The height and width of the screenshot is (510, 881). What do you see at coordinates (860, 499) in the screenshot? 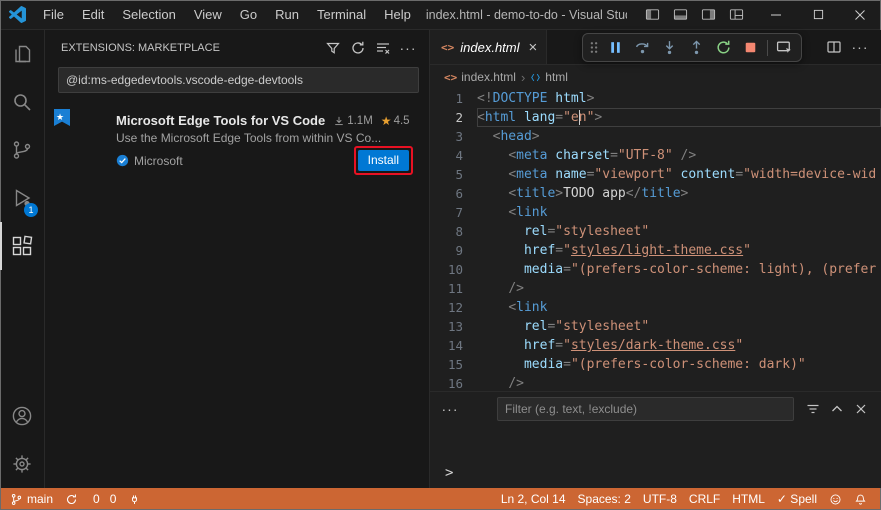
I see `notifications-bell-icon` at bounding box center [860, 499].